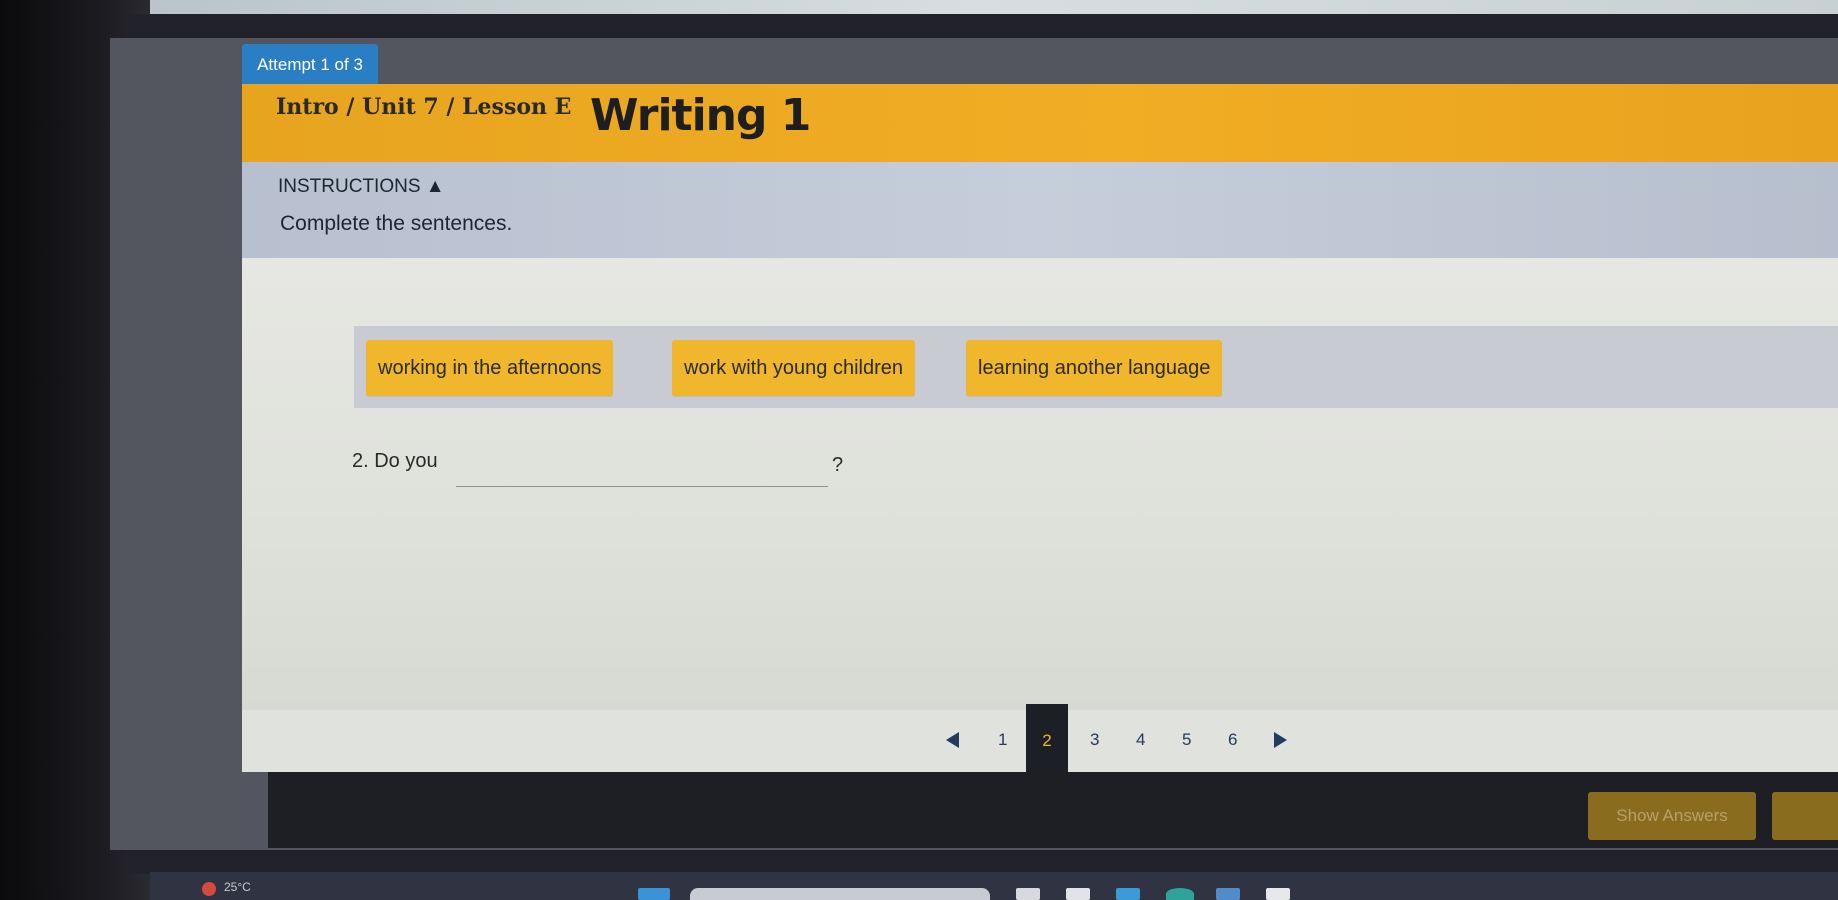 The image size is (1838, 900). What do you see at coordinates (1002, 740) in the screenshot?
I see `page-1: 1` at bounding box center [1002, 740].